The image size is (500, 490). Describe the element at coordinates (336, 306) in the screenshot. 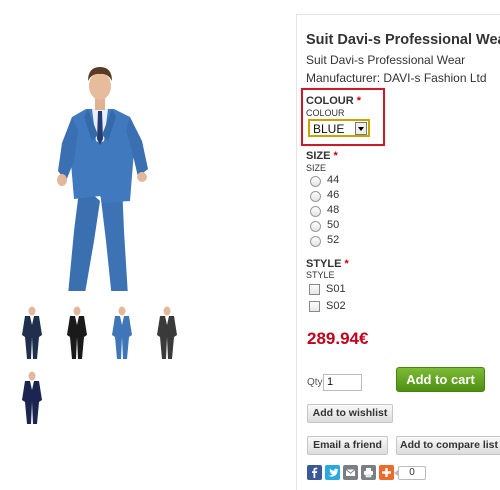

I see `style-option-label: S02` at that location.